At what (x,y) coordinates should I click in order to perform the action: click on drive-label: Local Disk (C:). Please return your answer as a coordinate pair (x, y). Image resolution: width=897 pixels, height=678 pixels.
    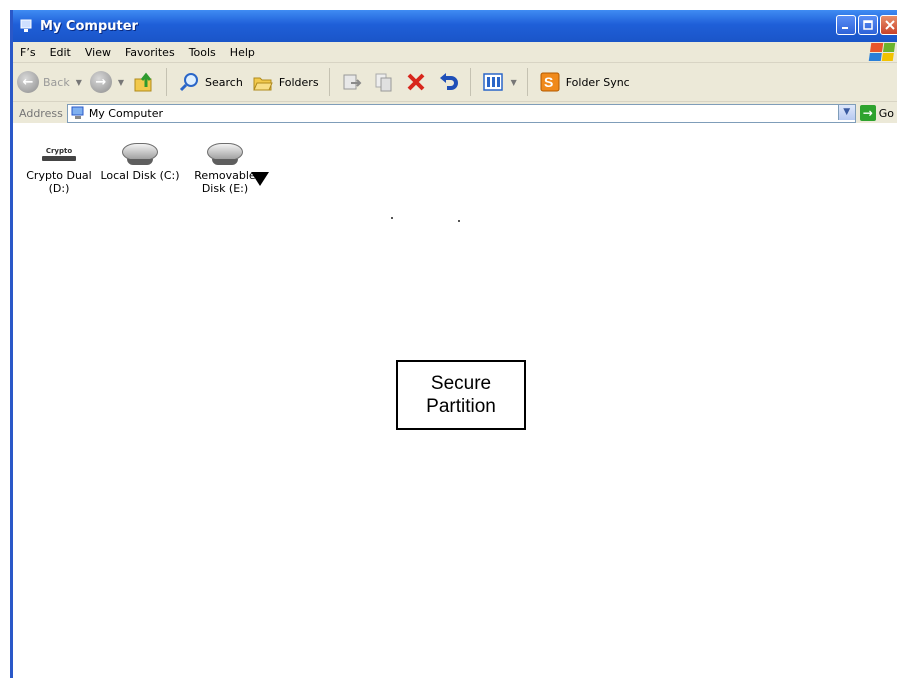
    Looking at the image, I should click on (140, 175).